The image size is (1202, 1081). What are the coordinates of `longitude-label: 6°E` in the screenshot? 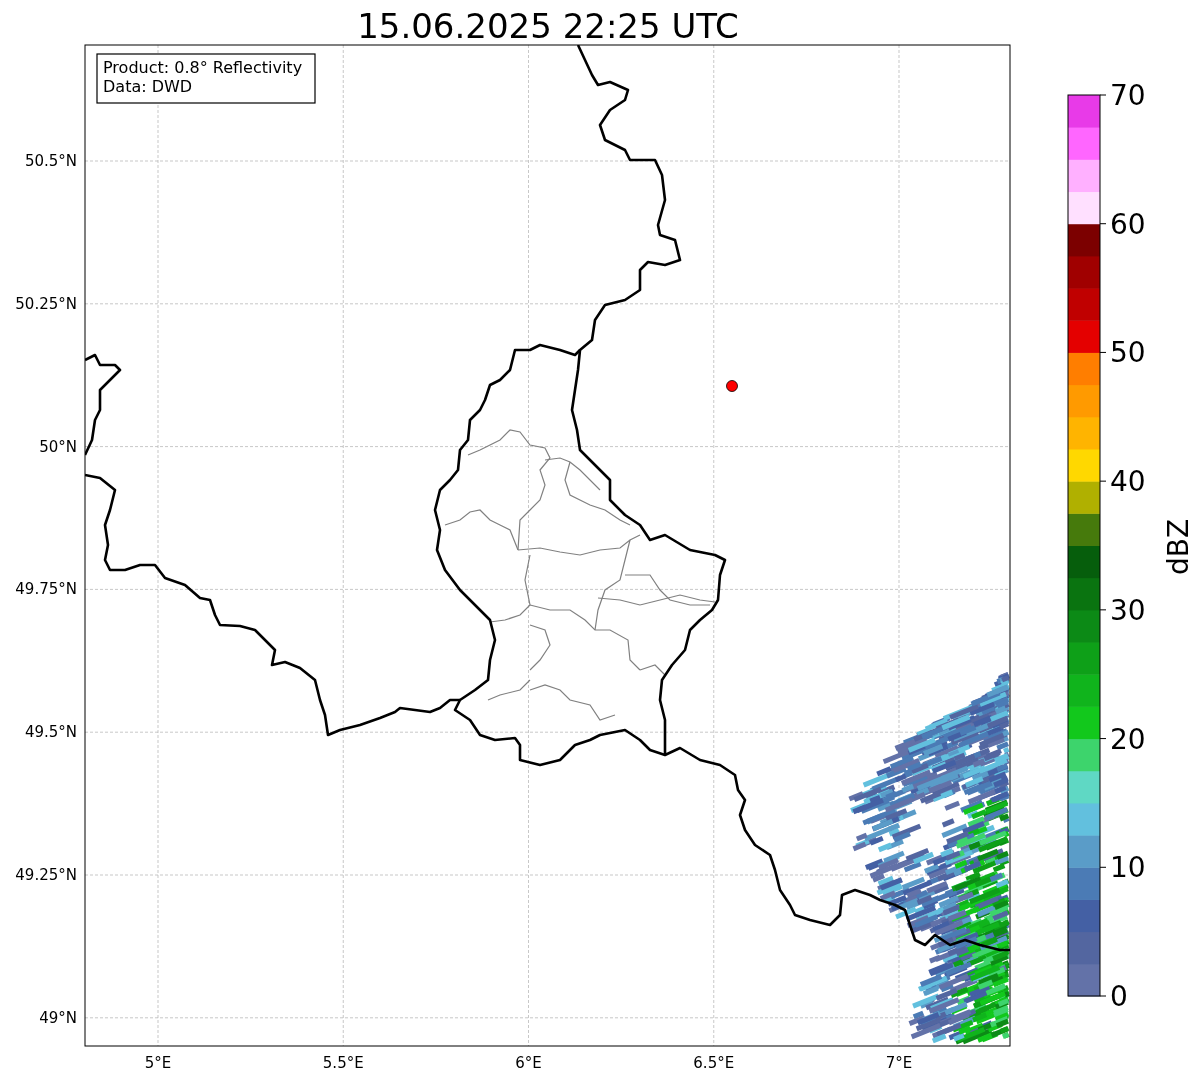 It's located at (528, 1063).